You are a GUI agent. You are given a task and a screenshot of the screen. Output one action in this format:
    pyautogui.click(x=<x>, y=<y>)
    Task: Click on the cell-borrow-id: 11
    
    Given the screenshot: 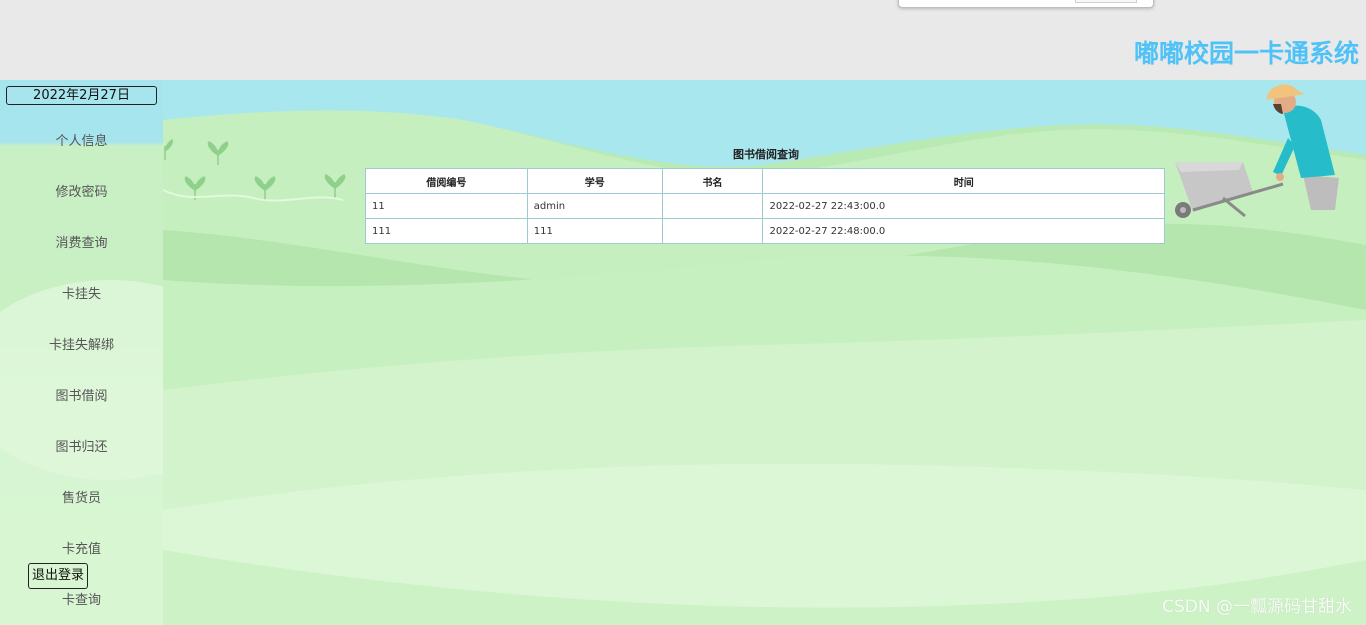 What is the action you would take?
    pyautogui.click(x=446, y=206)
    